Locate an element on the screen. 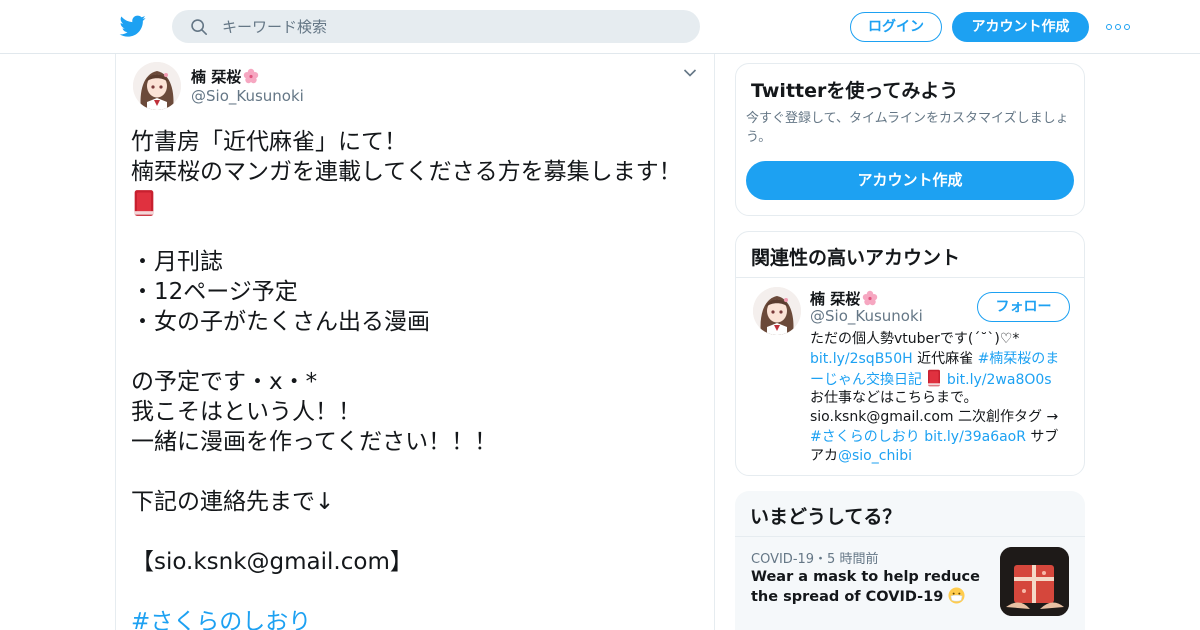  bio-link: bit.ly/2wa8O0s is located at coordinates (999, 380).